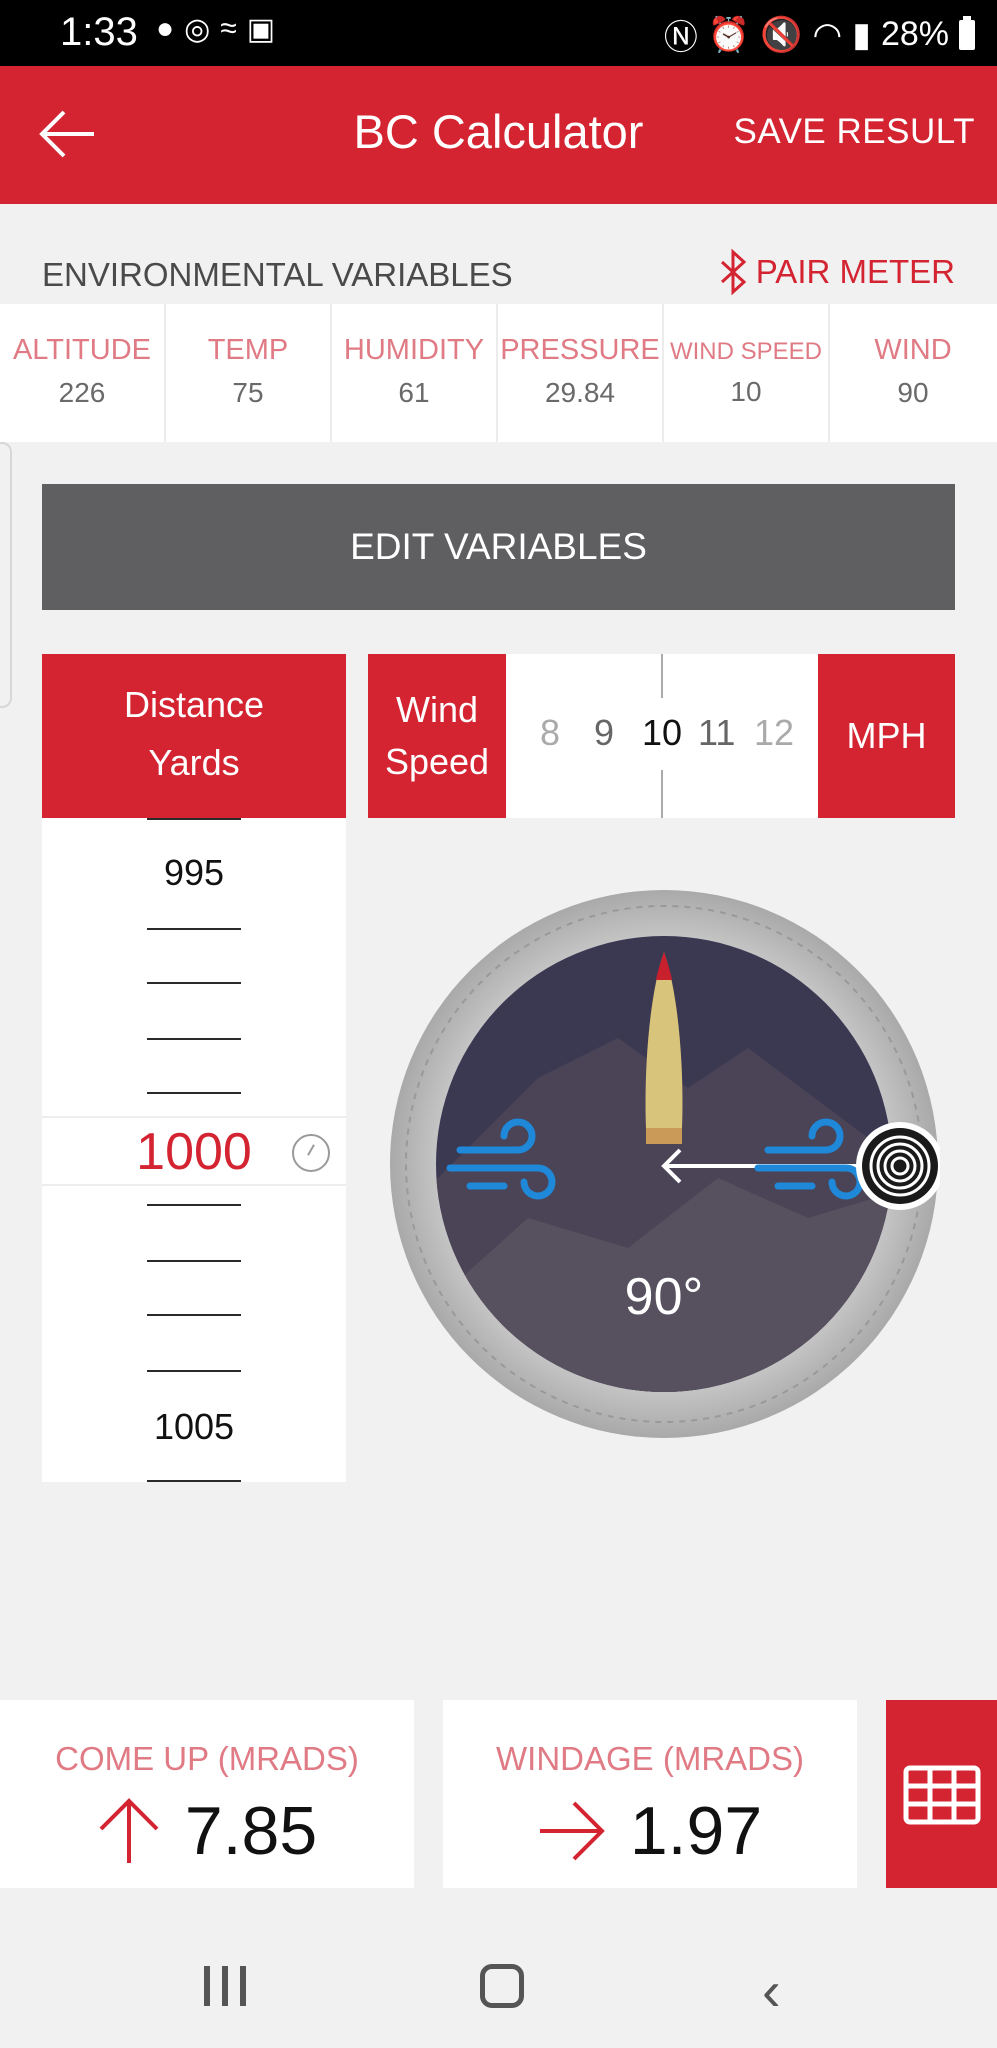 The image size is (997, 2048). What do you see at coordinates (311, 1153) in the screenshot?
I see `speedometer-icon` at bounding box center [311, 1153].